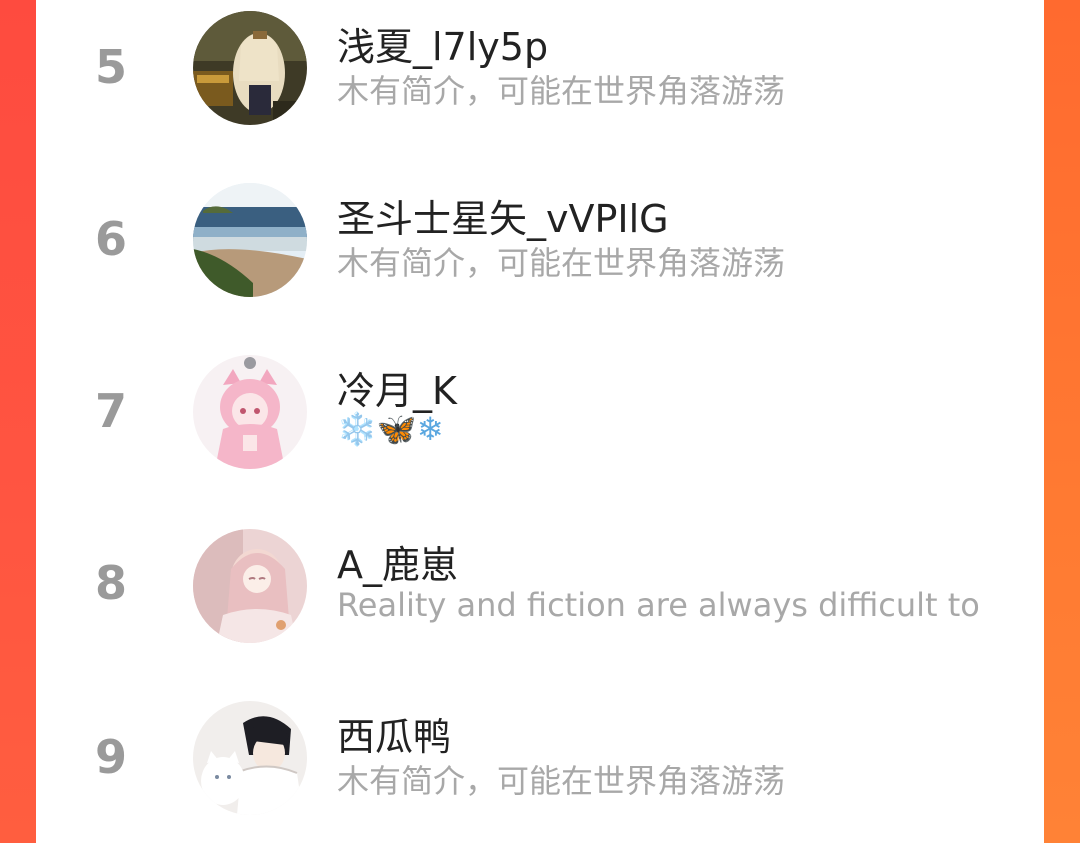 The image size is (1080, 843). I want to click on left-background-strip, so click(18, 421).